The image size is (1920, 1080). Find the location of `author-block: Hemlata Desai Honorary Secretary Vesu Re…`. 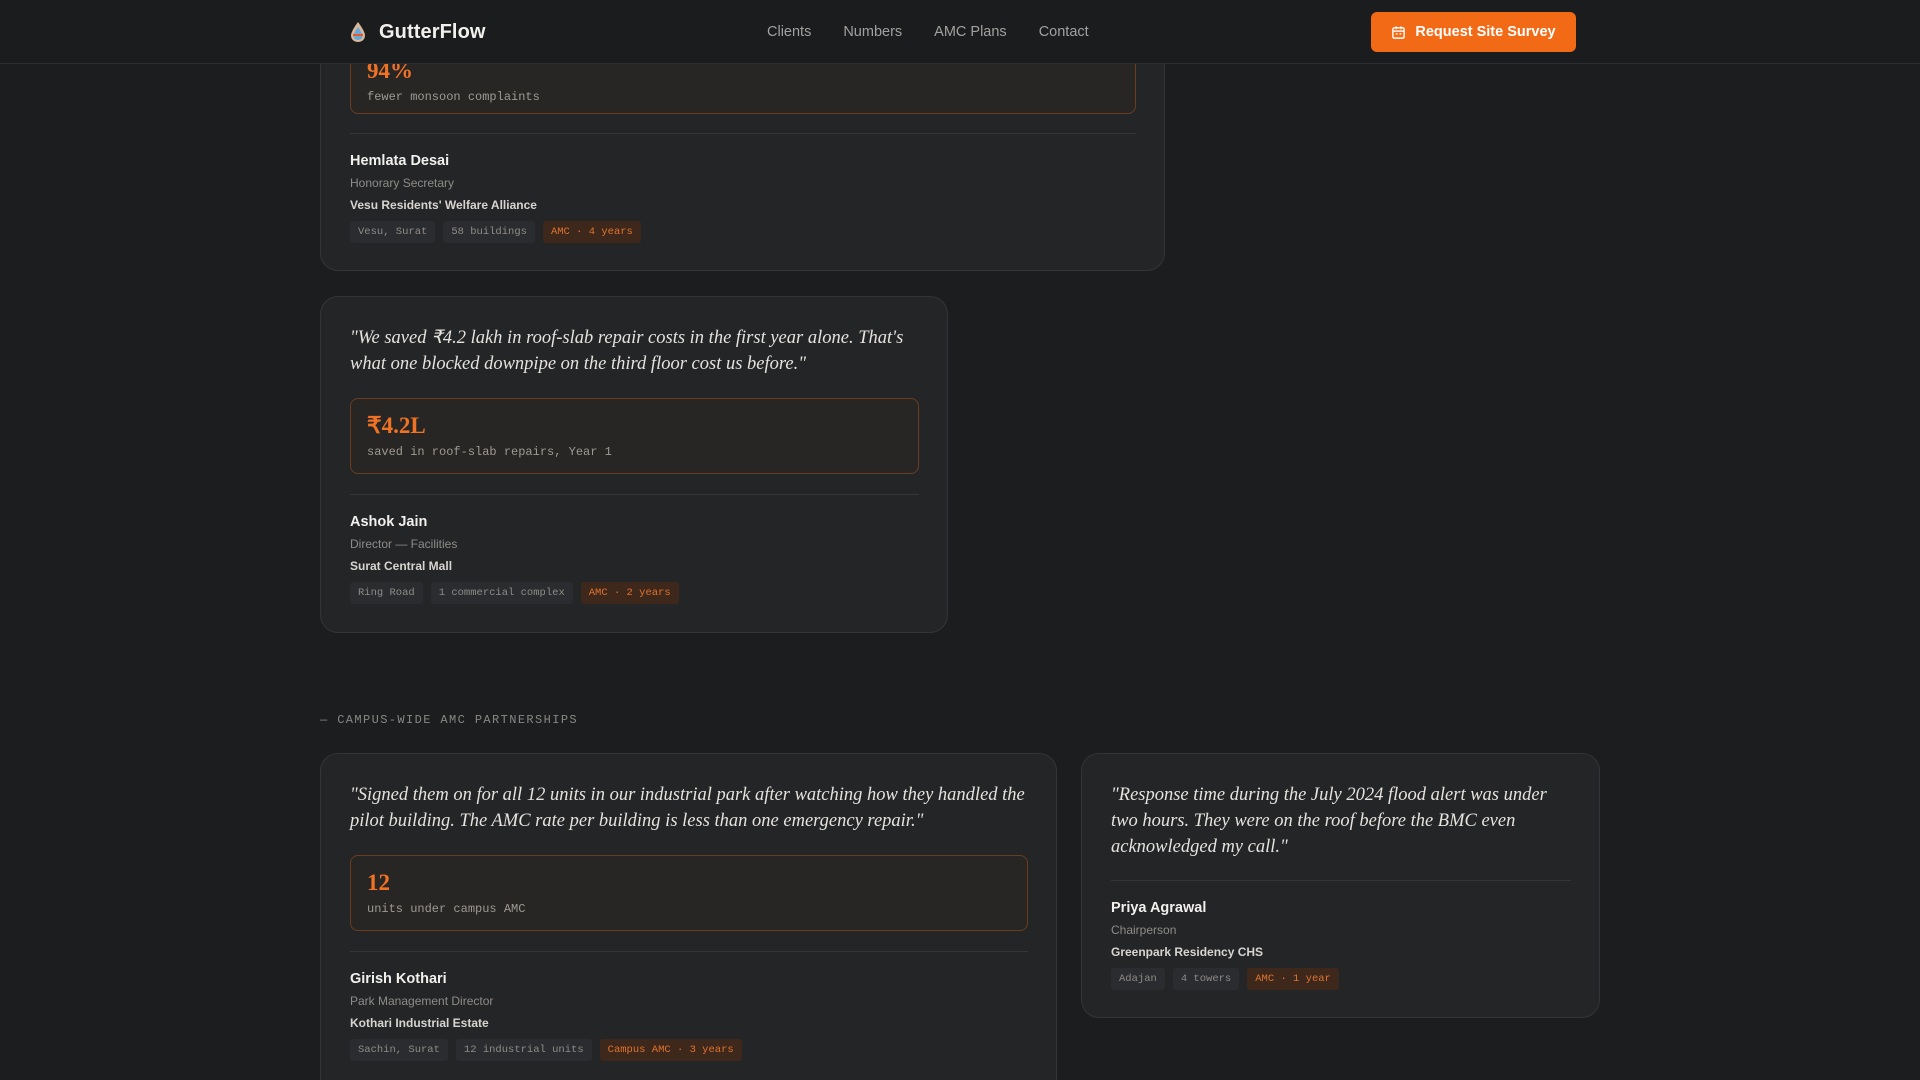

author-block: Hemlata Desai Honorary Secretary Vesu Re… is located at coordinates (495, 197).